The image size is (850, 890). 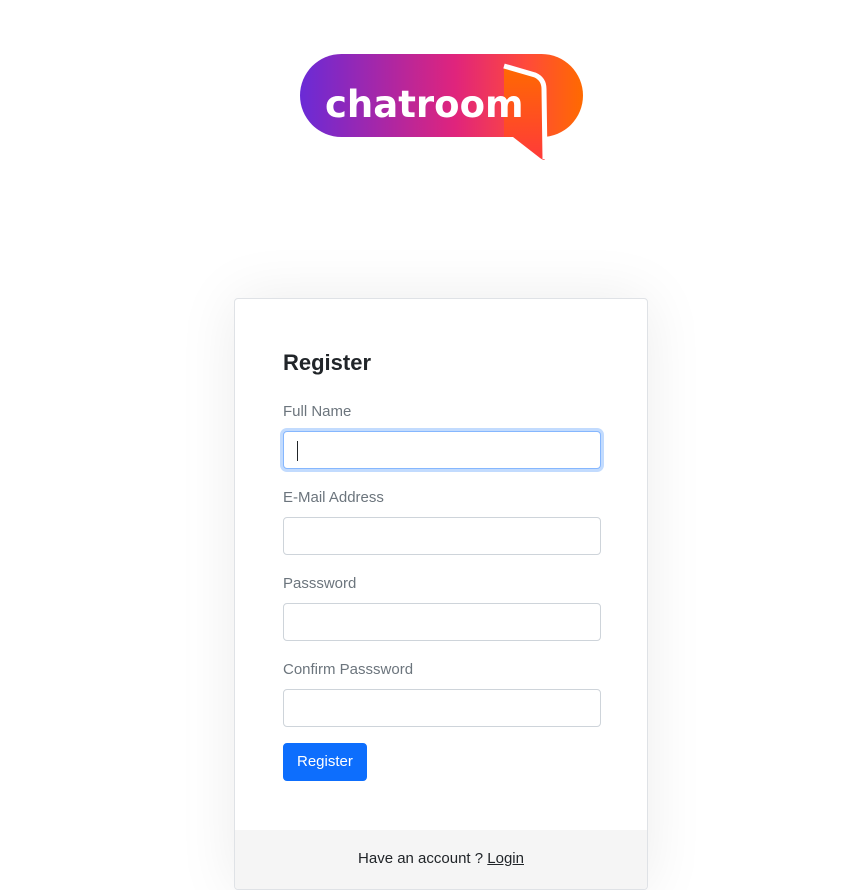 I want to click on have-account-text: Have an account ?, so click(x=421, y=858).